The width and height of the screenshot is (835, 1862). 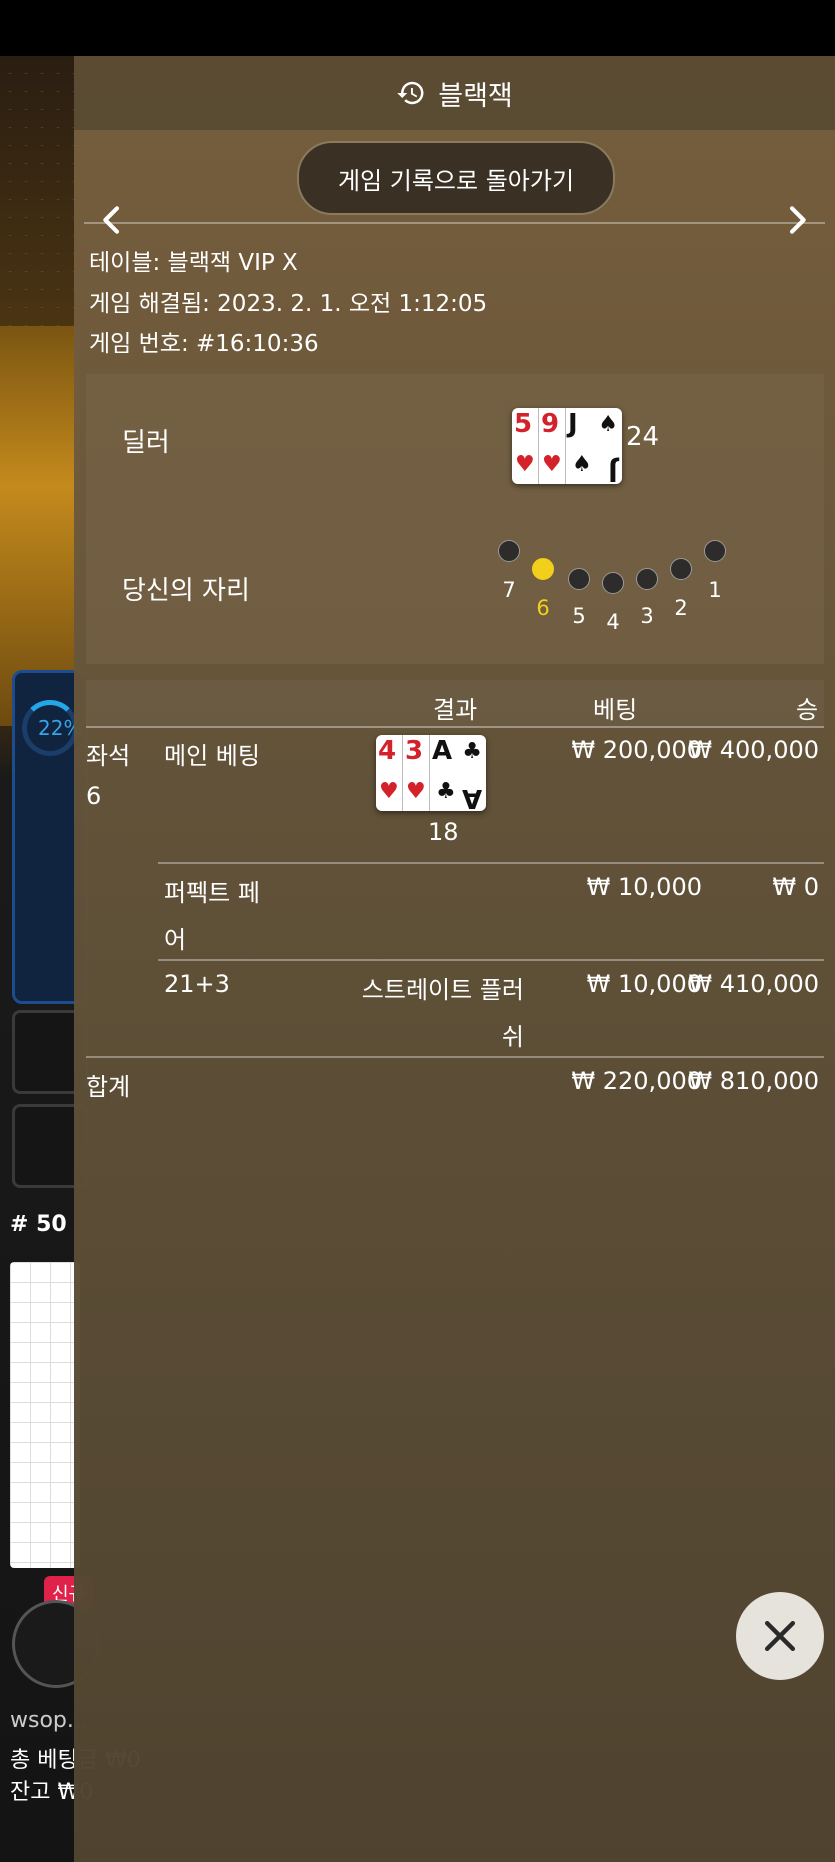 I want to click on seat-number: 7, so click(x=509, y=590).